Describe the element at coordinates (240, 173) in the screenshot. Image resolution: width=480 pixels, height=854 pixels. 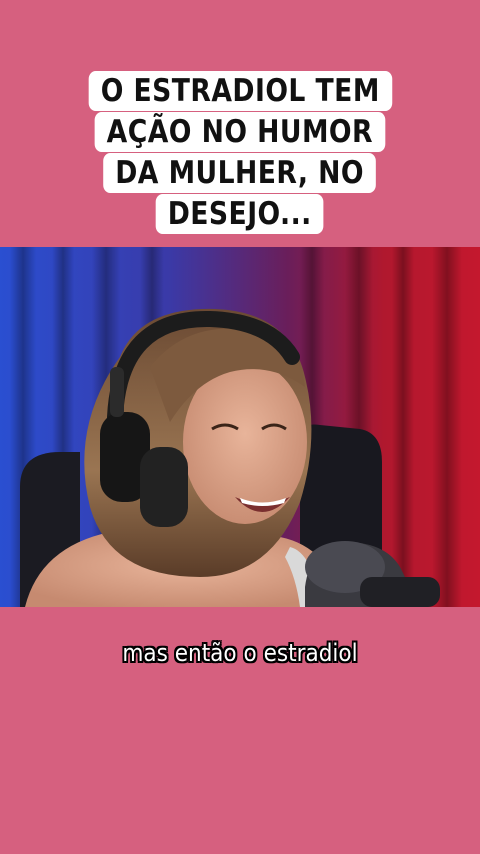
I see `headline-line-3: DA MULHER, NO` at that location.